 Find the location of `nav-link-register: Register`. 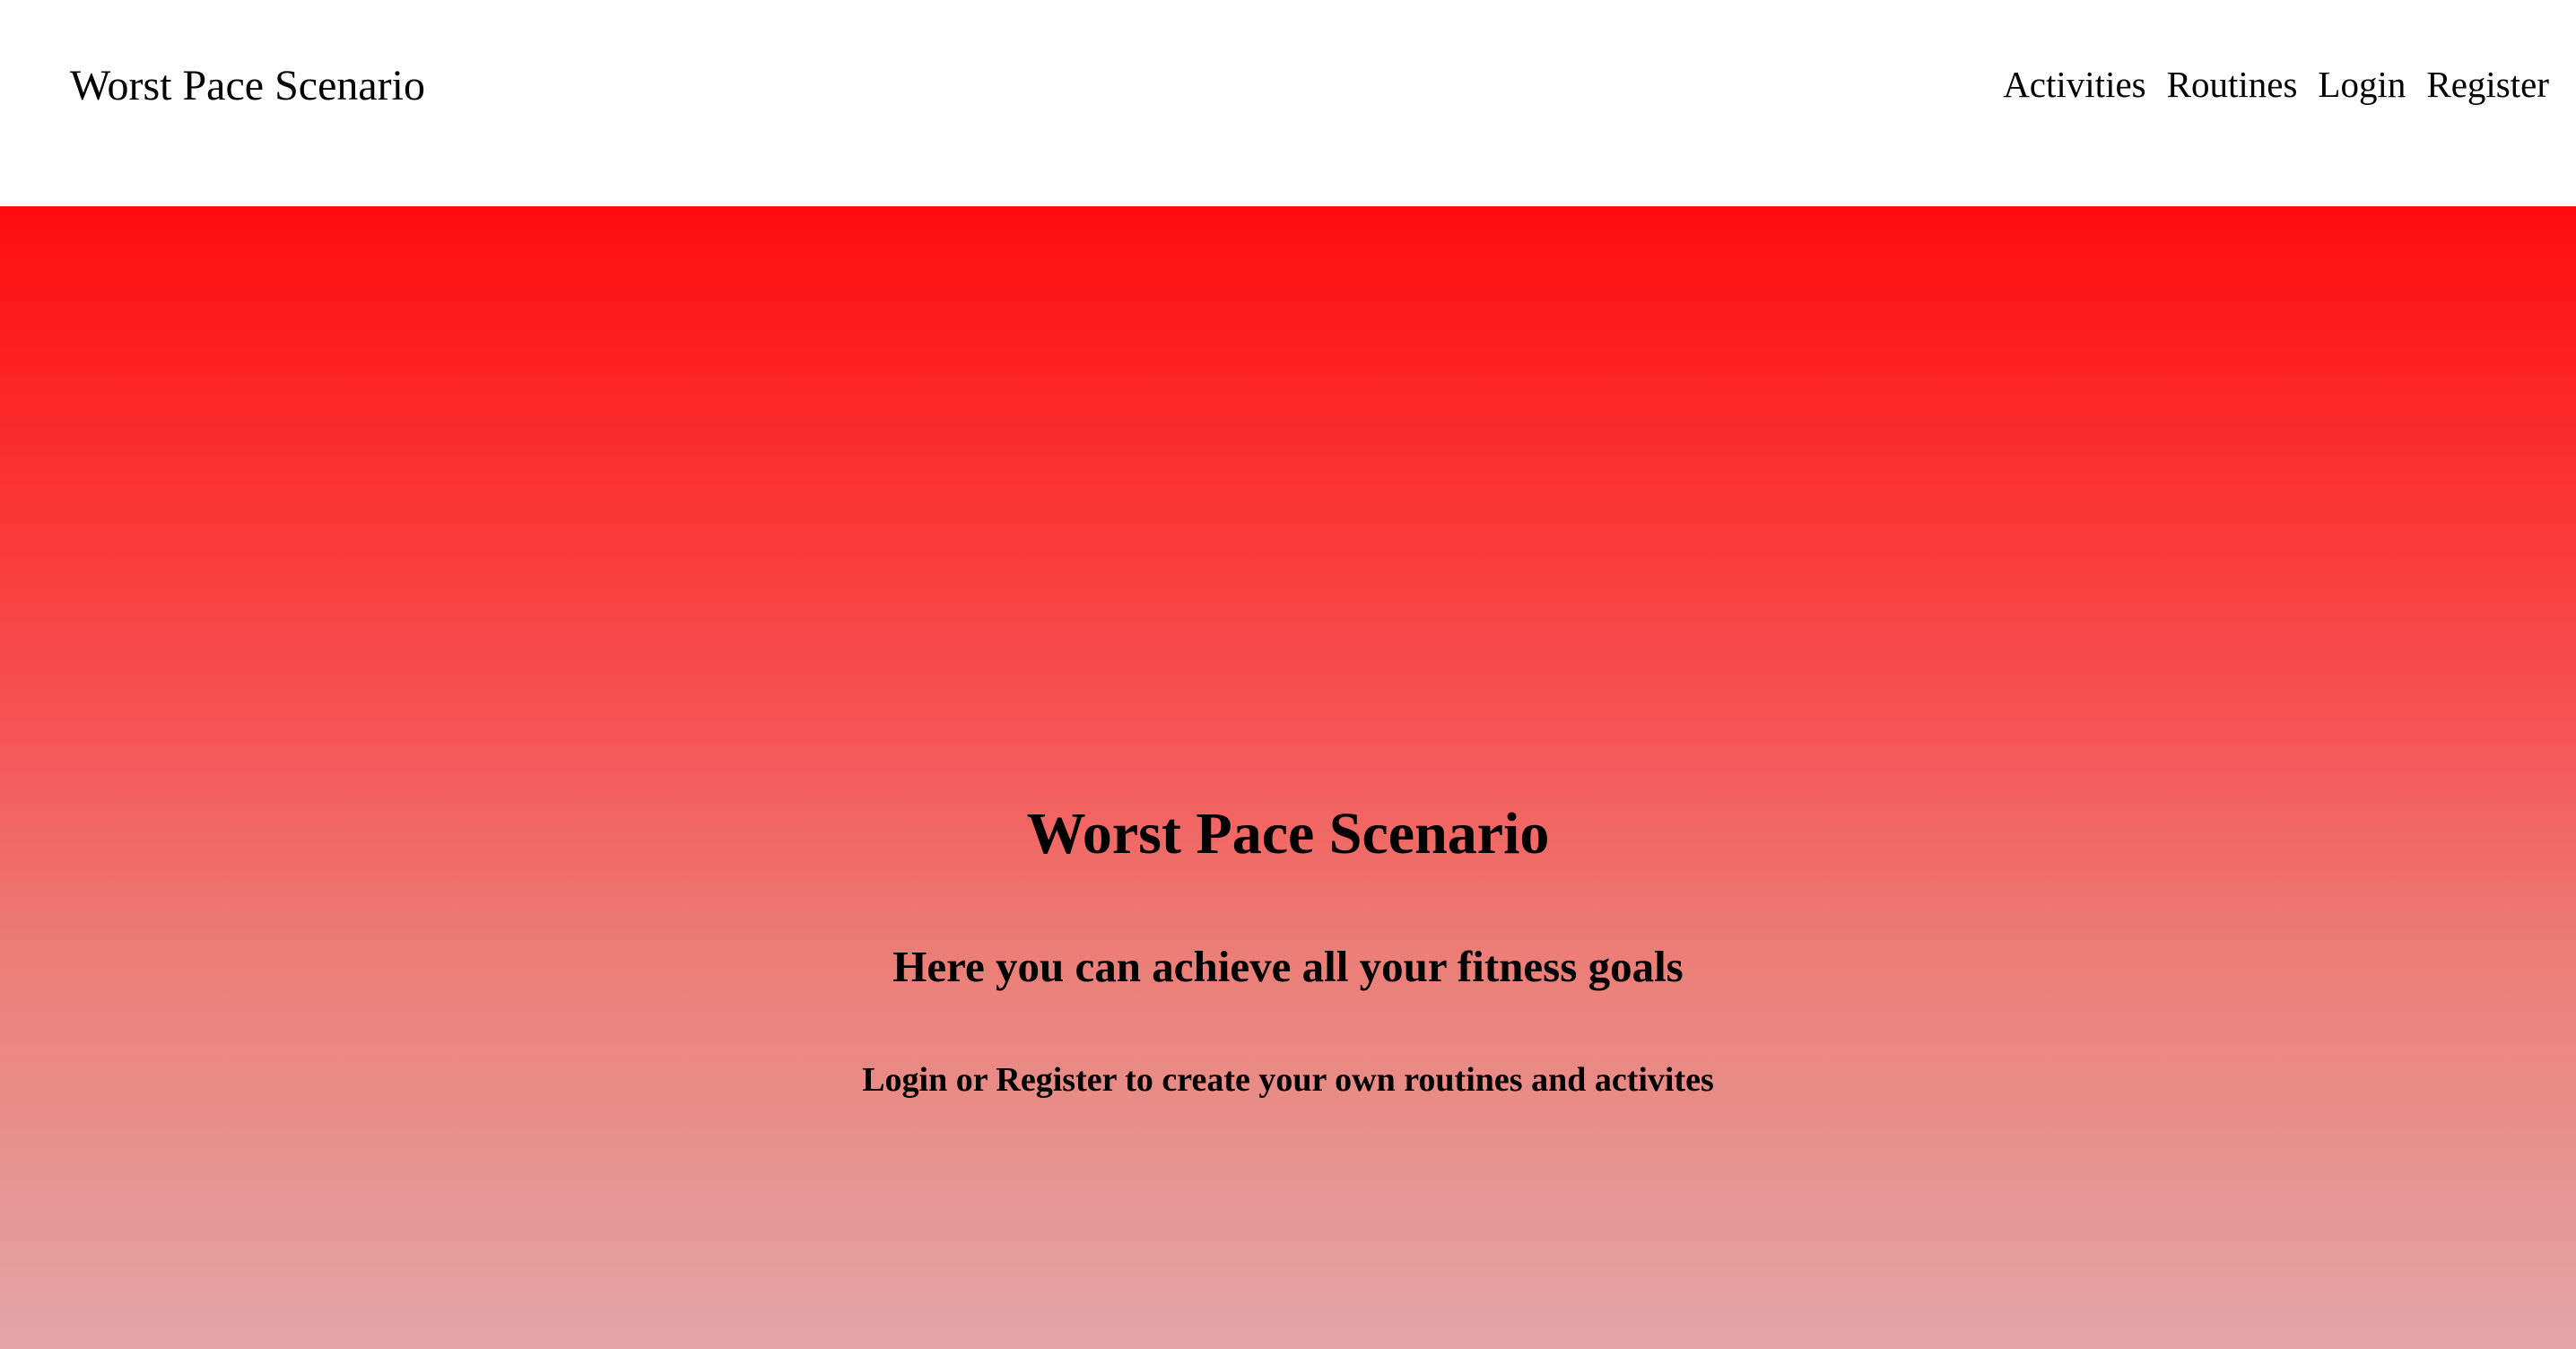

nav-link-register: Register is located at coordinates (2487, 84).